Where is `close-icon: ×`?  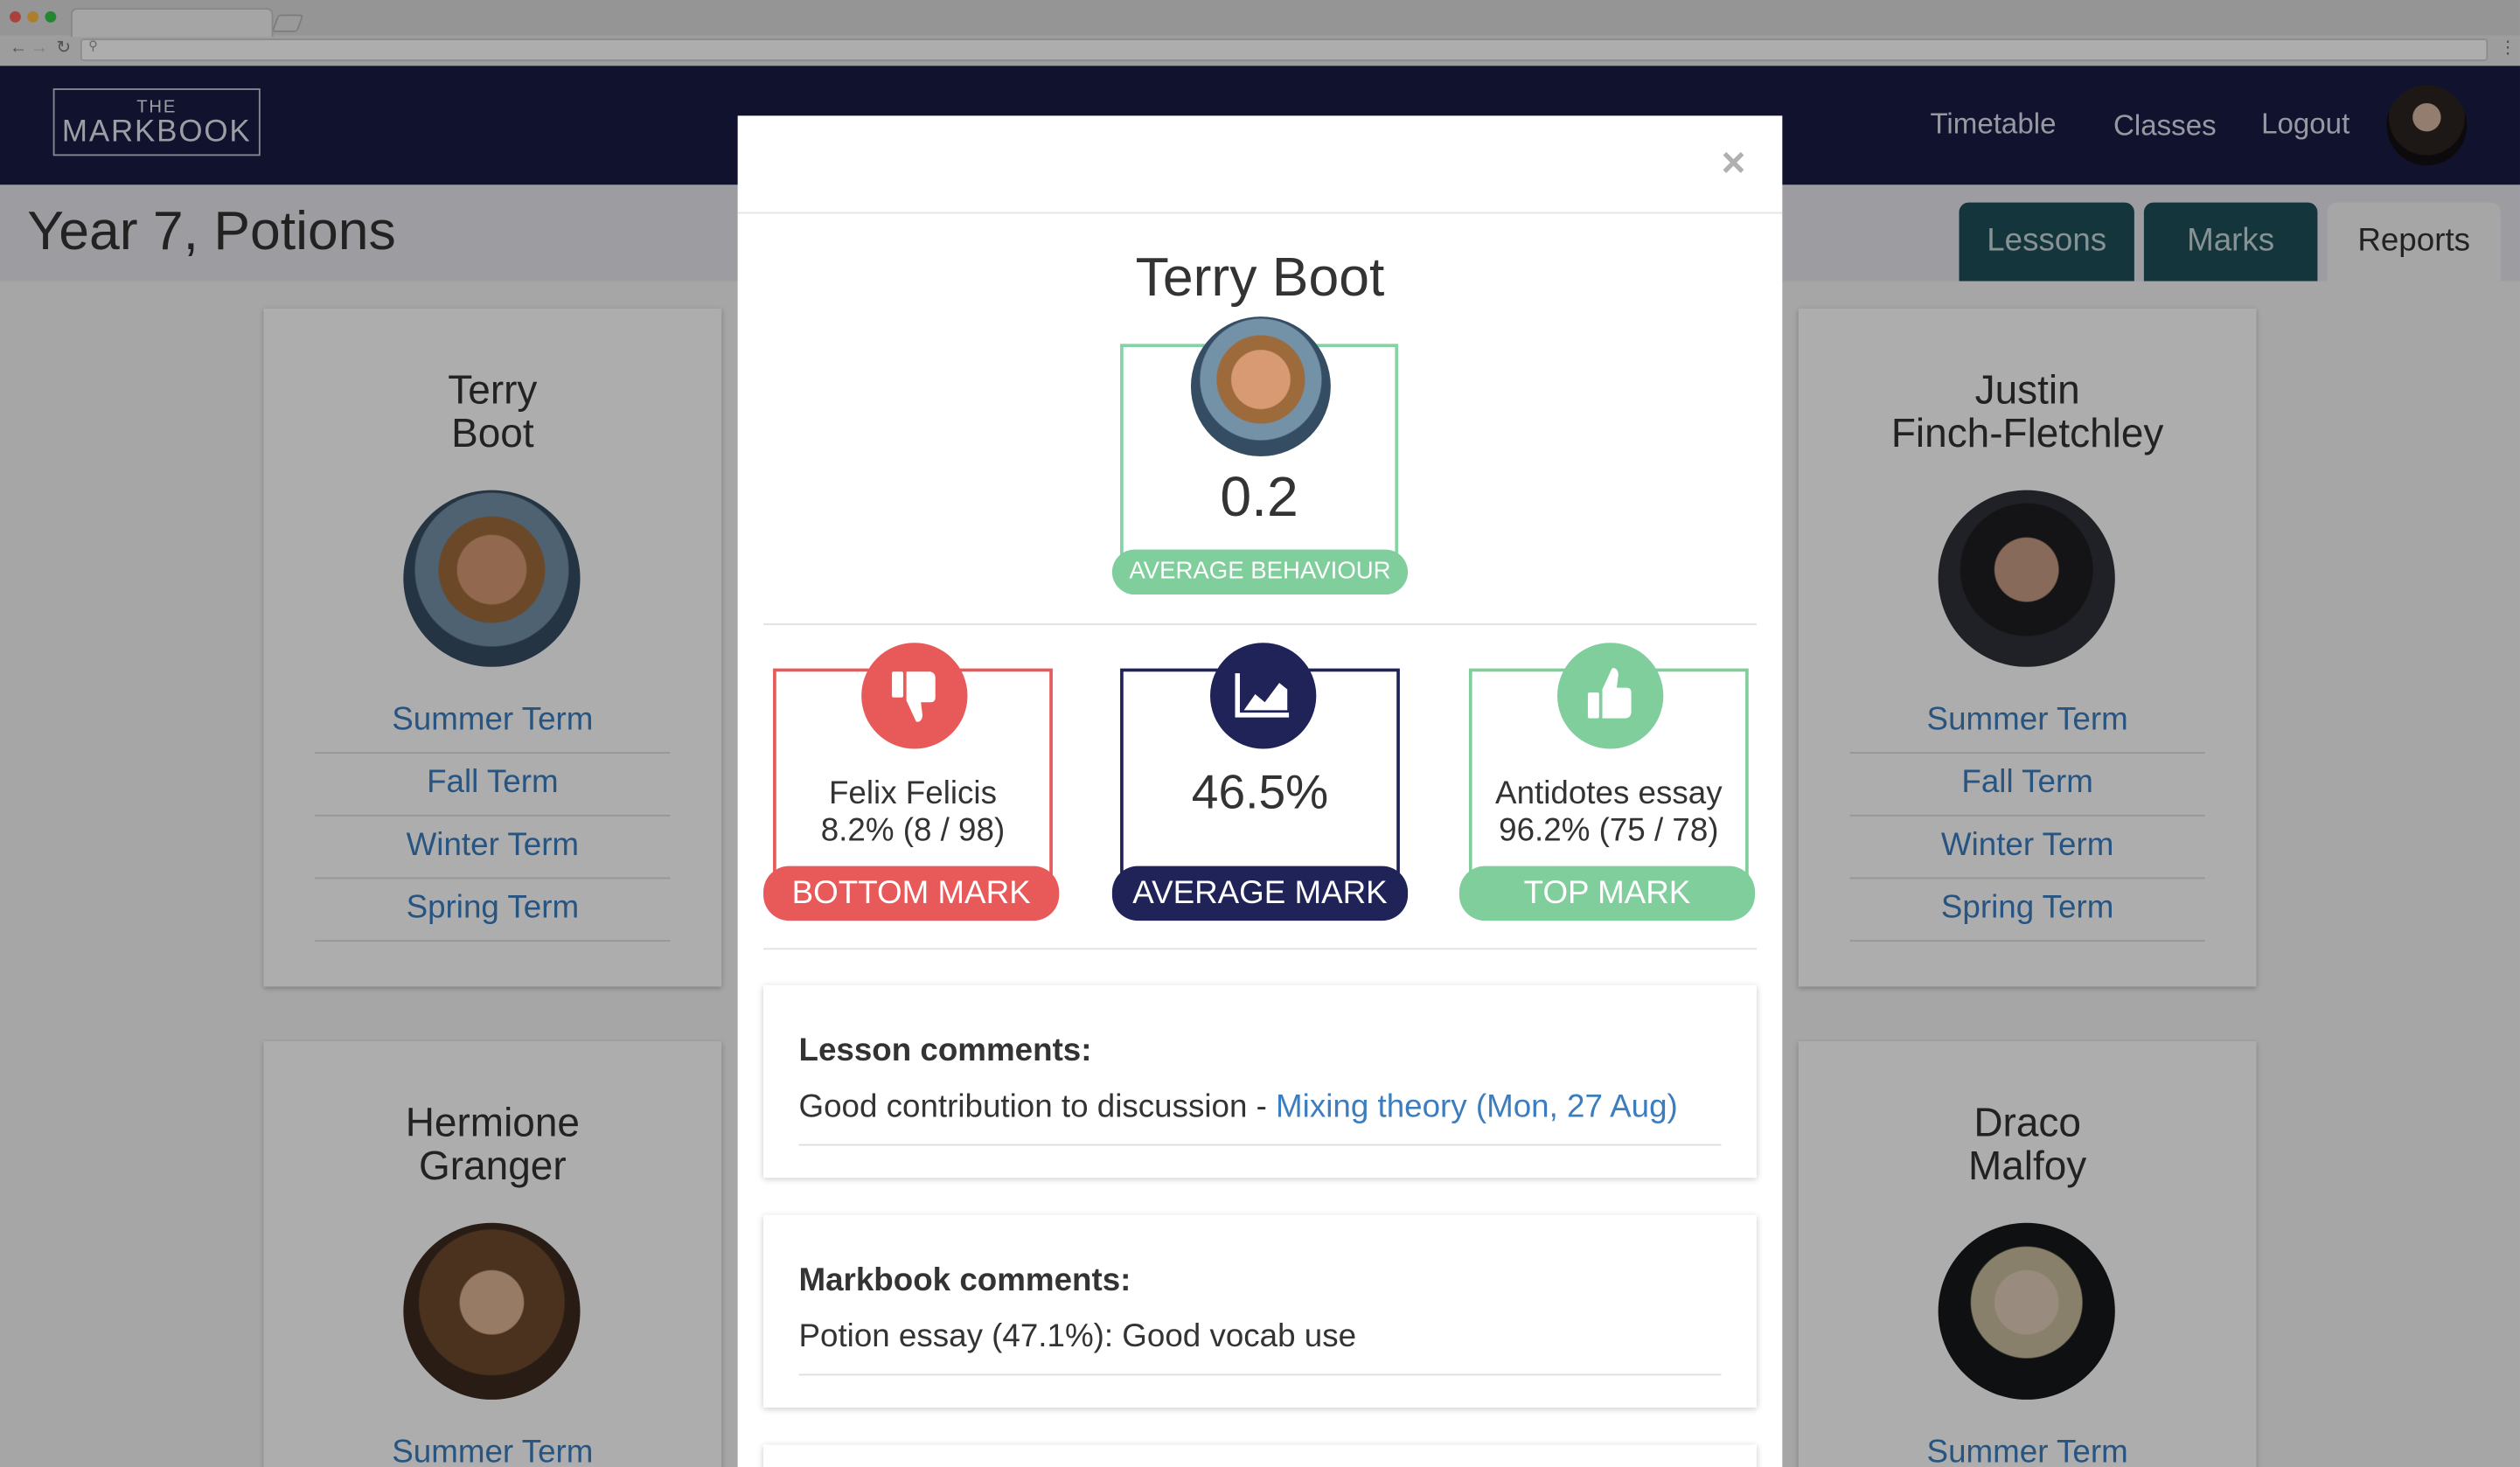 close-icon: × is located at coordinates (1733, 162).